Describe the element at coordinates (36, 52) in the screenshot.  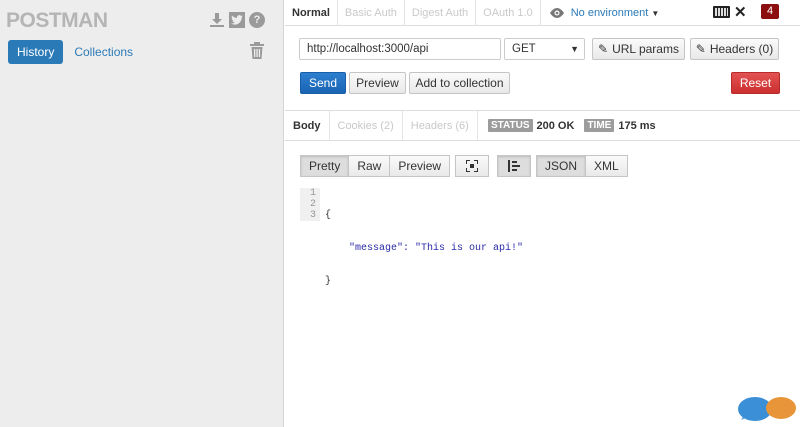
I see `sidebar-tab-history: History` at that location.